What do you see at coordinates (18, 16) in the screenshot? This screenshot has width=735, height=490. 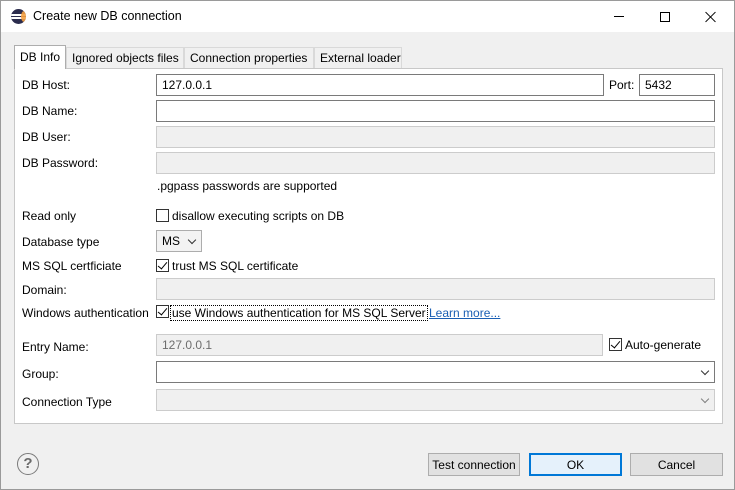 I see `app-icon` at bounding box center [18, 16].